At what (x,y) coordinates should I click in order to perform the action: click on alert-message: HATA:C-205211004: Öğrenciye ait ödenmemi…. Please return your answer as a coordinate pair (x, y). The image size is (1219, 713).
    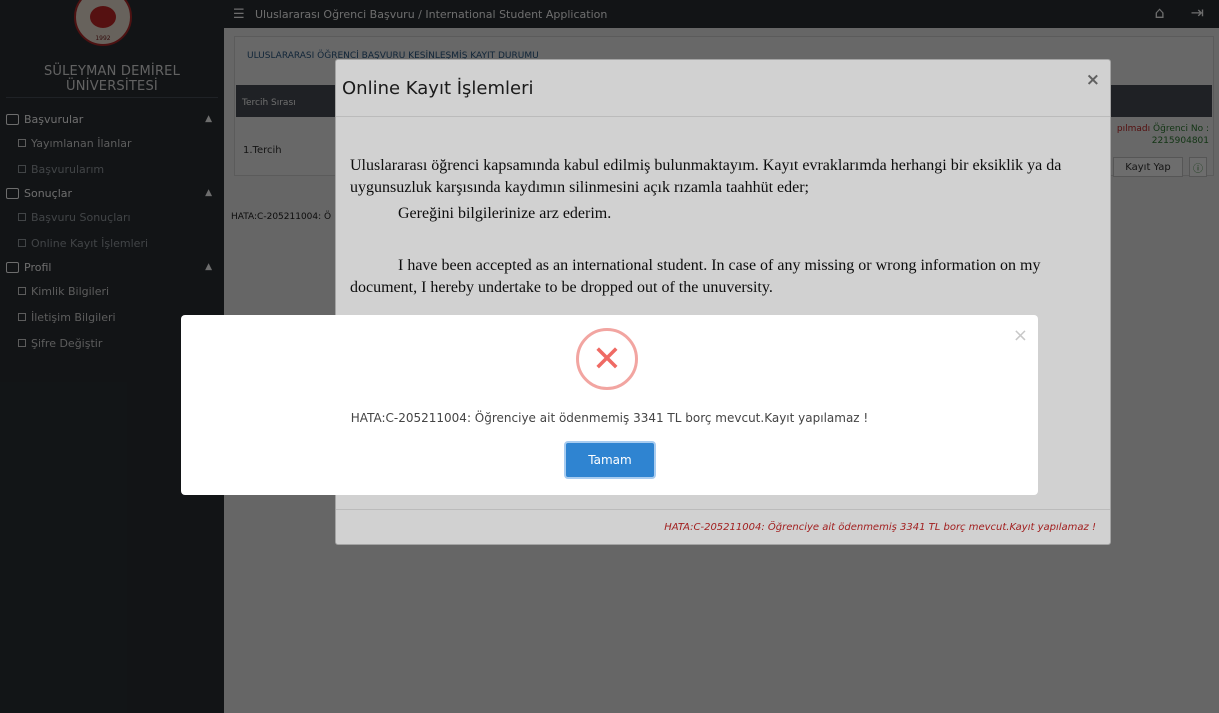
    Looking at the image, I should click on (609, 418).